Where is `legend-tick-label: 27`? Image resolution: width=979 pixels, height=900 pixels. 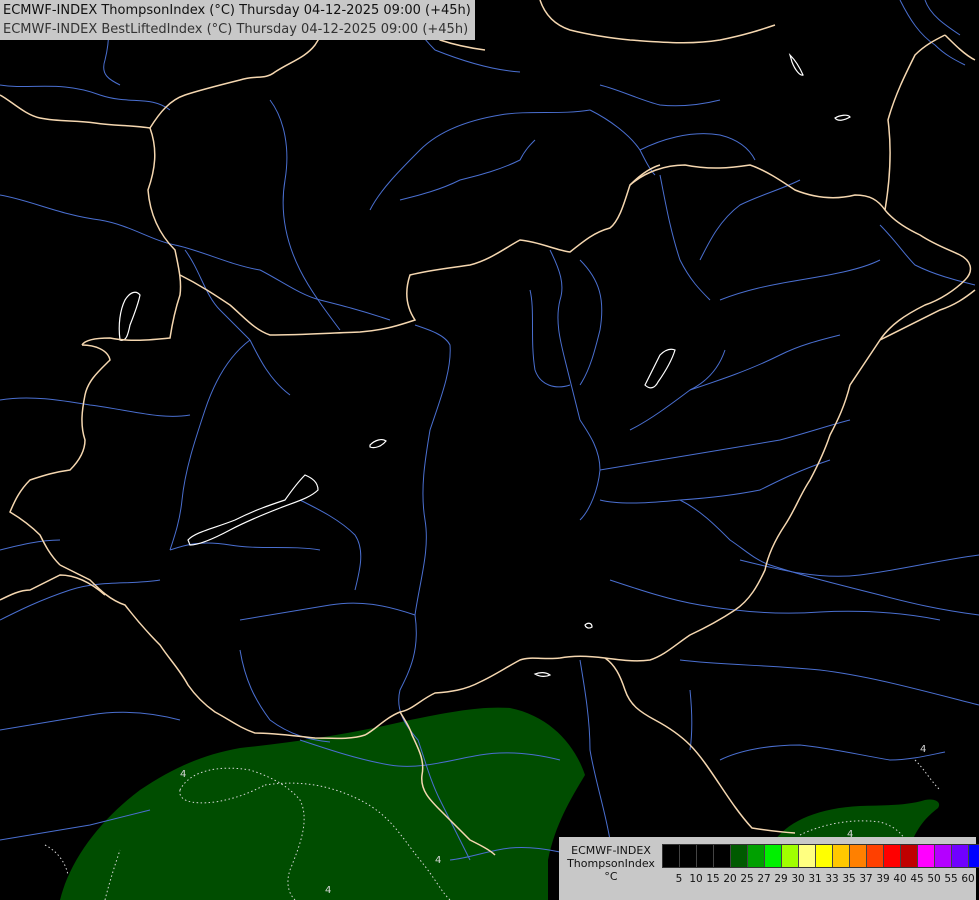
legend-tick-label: 27 is located at coordinates (764, 879).